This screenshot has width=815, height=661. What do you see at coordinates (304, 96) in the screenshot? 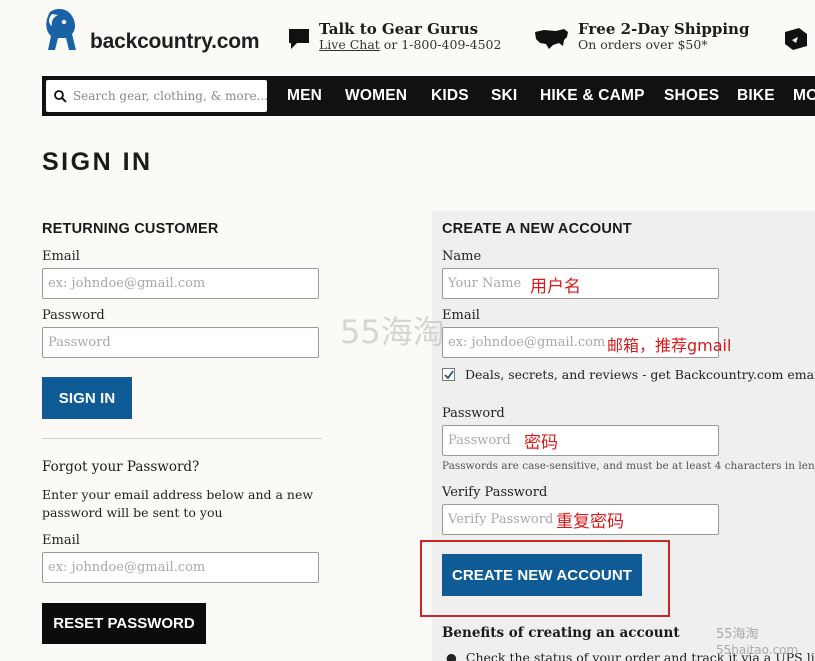
I see `nav-item-men: MEN` at bounding box center [304, 96].